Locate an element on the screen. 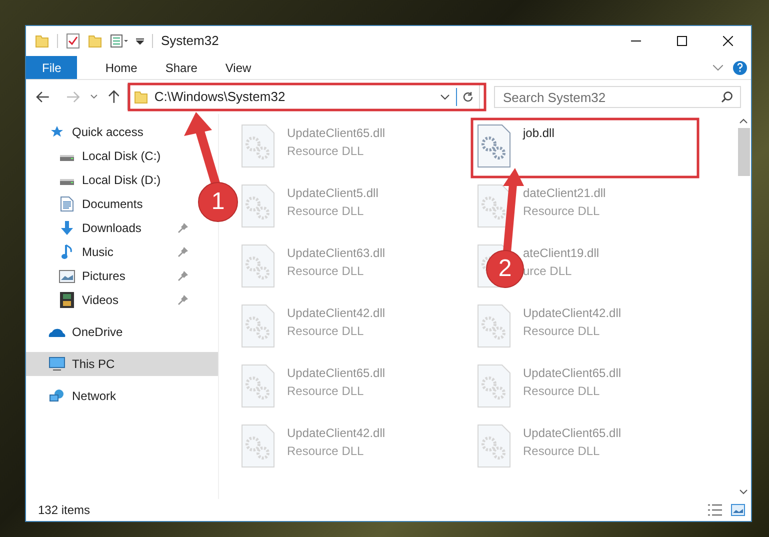  file-type: urce DLL is located at coordinates (548, 271).